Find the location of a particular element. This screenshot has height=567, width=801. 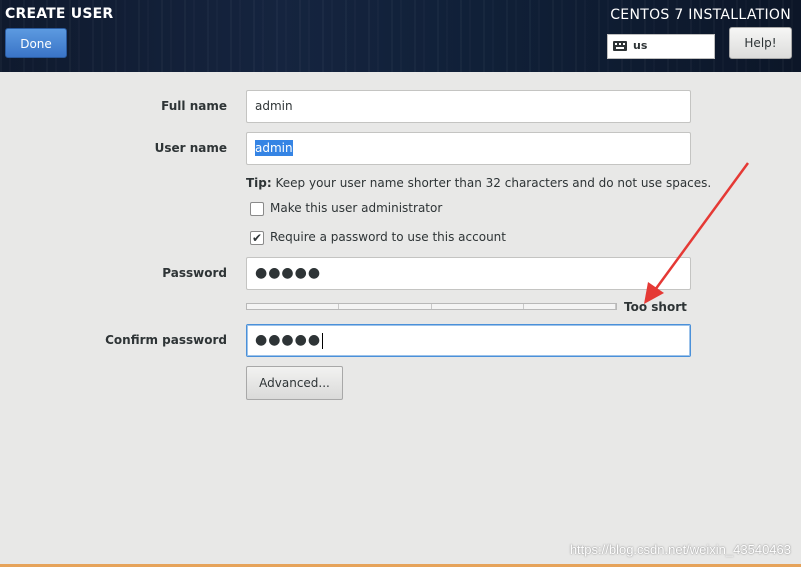

done-button: Done is located at coordinates (36, 43).